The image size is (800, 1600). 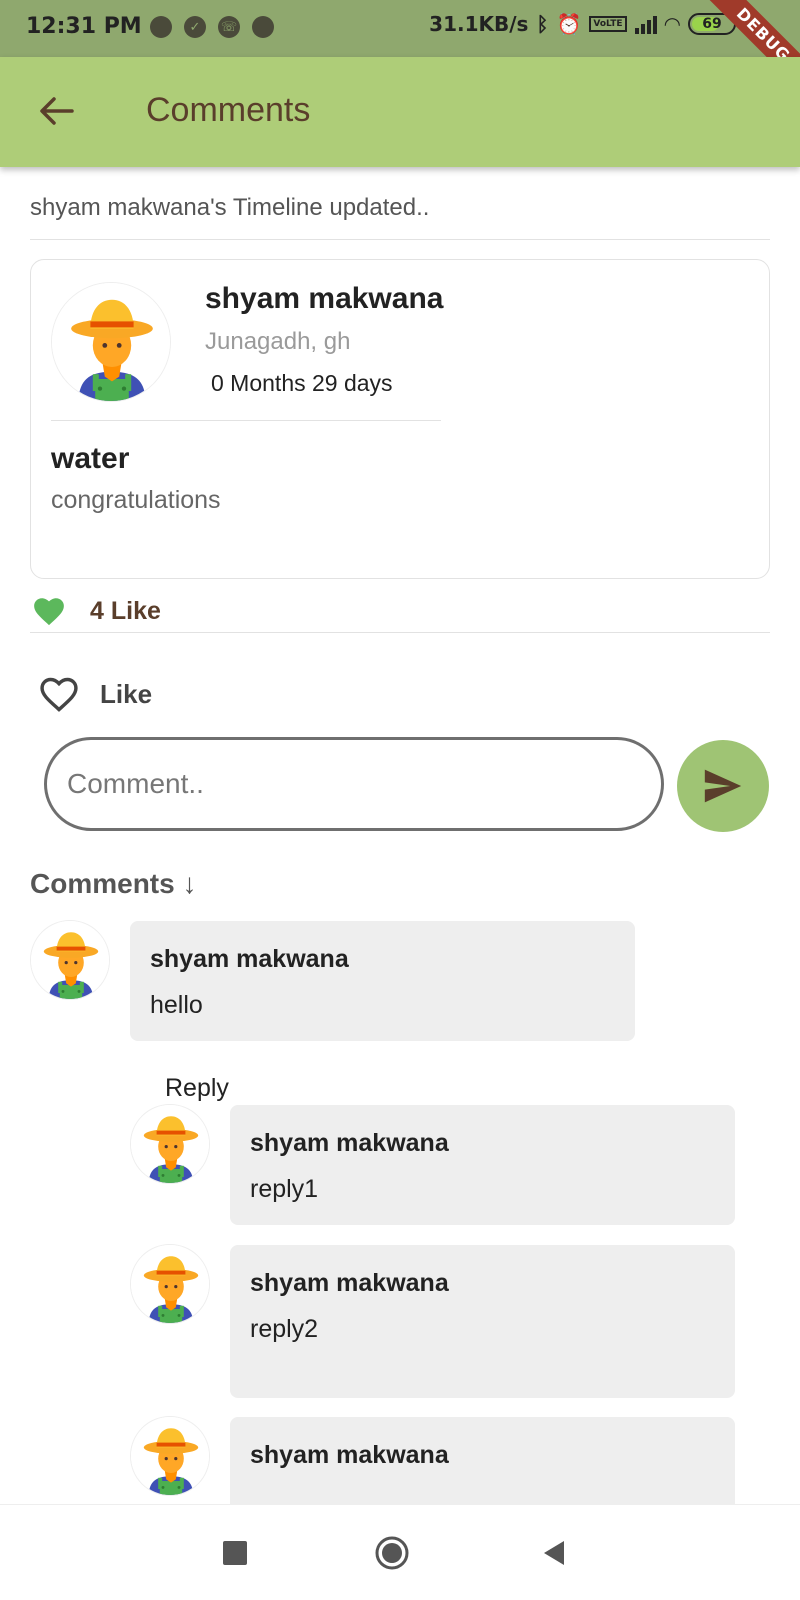 What do you see at coordinates (302, 383) in the screenshot?
I see `post-age: 0 Months 29 days` at bounding box center [302, 383].